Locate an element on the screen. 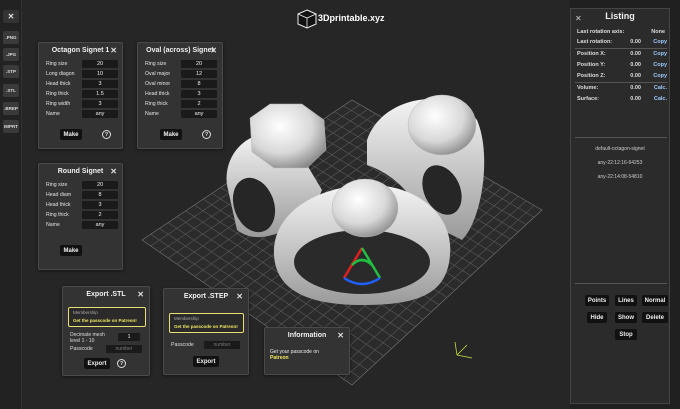  export-jpg-button: .JPG is located at coordinates (11, 54).